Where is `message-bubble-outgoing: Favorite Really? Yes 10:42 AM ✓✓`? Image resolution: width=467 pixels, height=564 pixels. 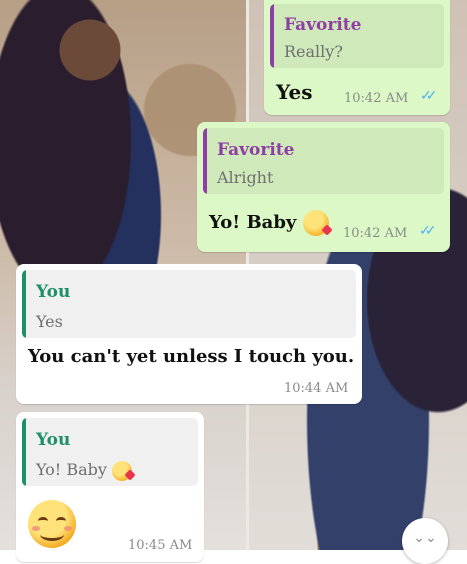 message-bubble-outgoing: Favorite Really? Yes 10:42 AM ✓✓ is located at coordinates (357, 57).